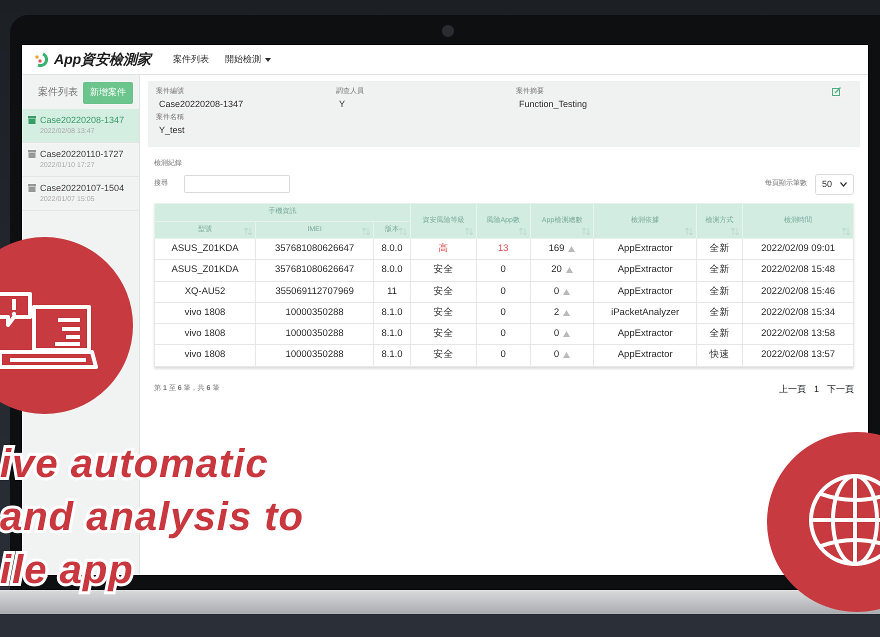  Describe the element at coordinates (448, 31) in the screenshot. I see `camera-dot` at that location.